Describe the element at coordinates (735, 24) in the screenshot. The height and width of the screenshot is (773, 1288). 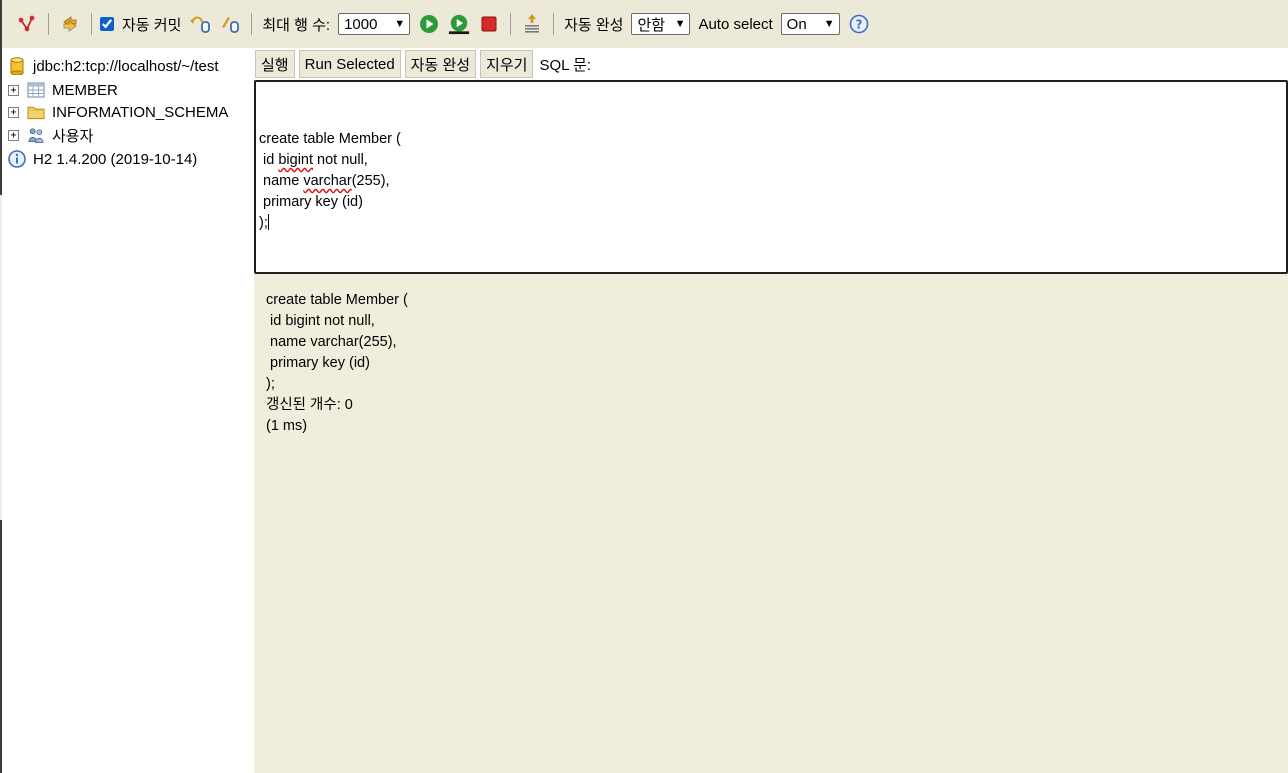
I see `auto-select-label: Auto select` at that location.